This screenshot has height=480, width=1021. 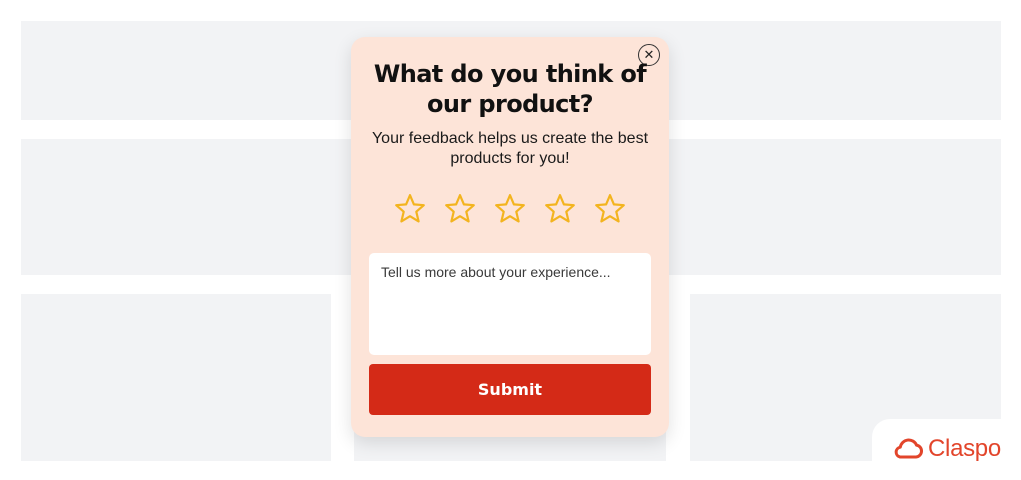 I want to click on star-1-button, so click(x=410, y=209).